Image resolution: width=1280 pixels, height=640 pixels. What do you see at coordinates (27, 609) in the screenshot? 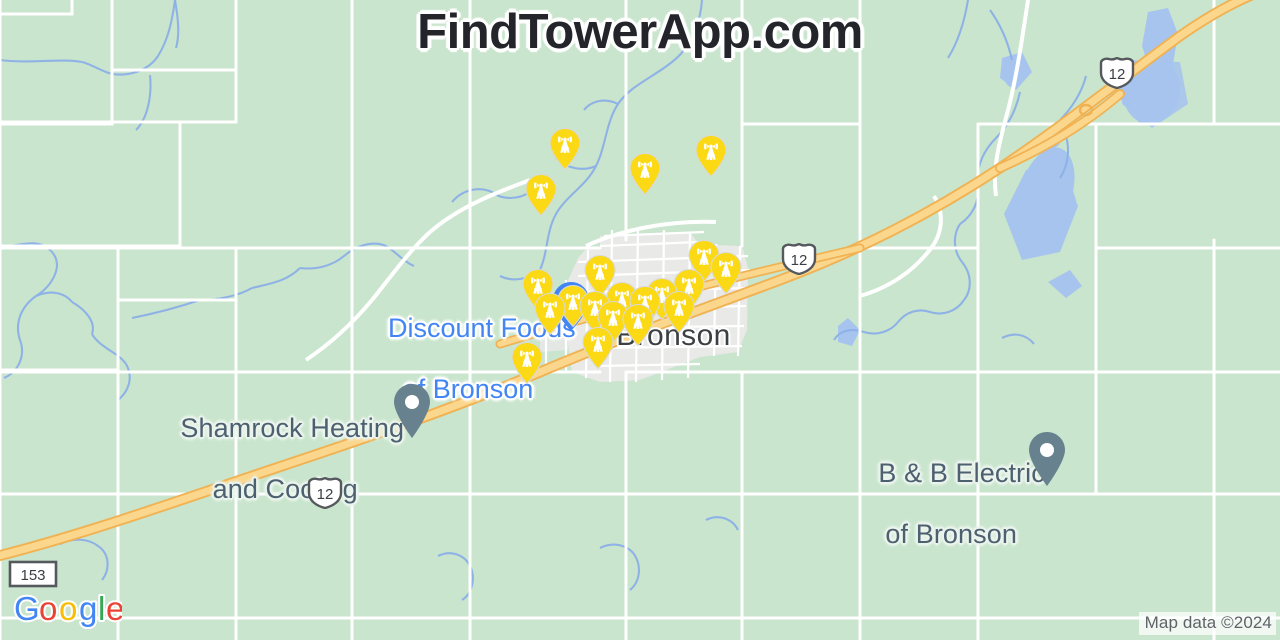
I see `svg-text: G` at bounding box center [27, 609].